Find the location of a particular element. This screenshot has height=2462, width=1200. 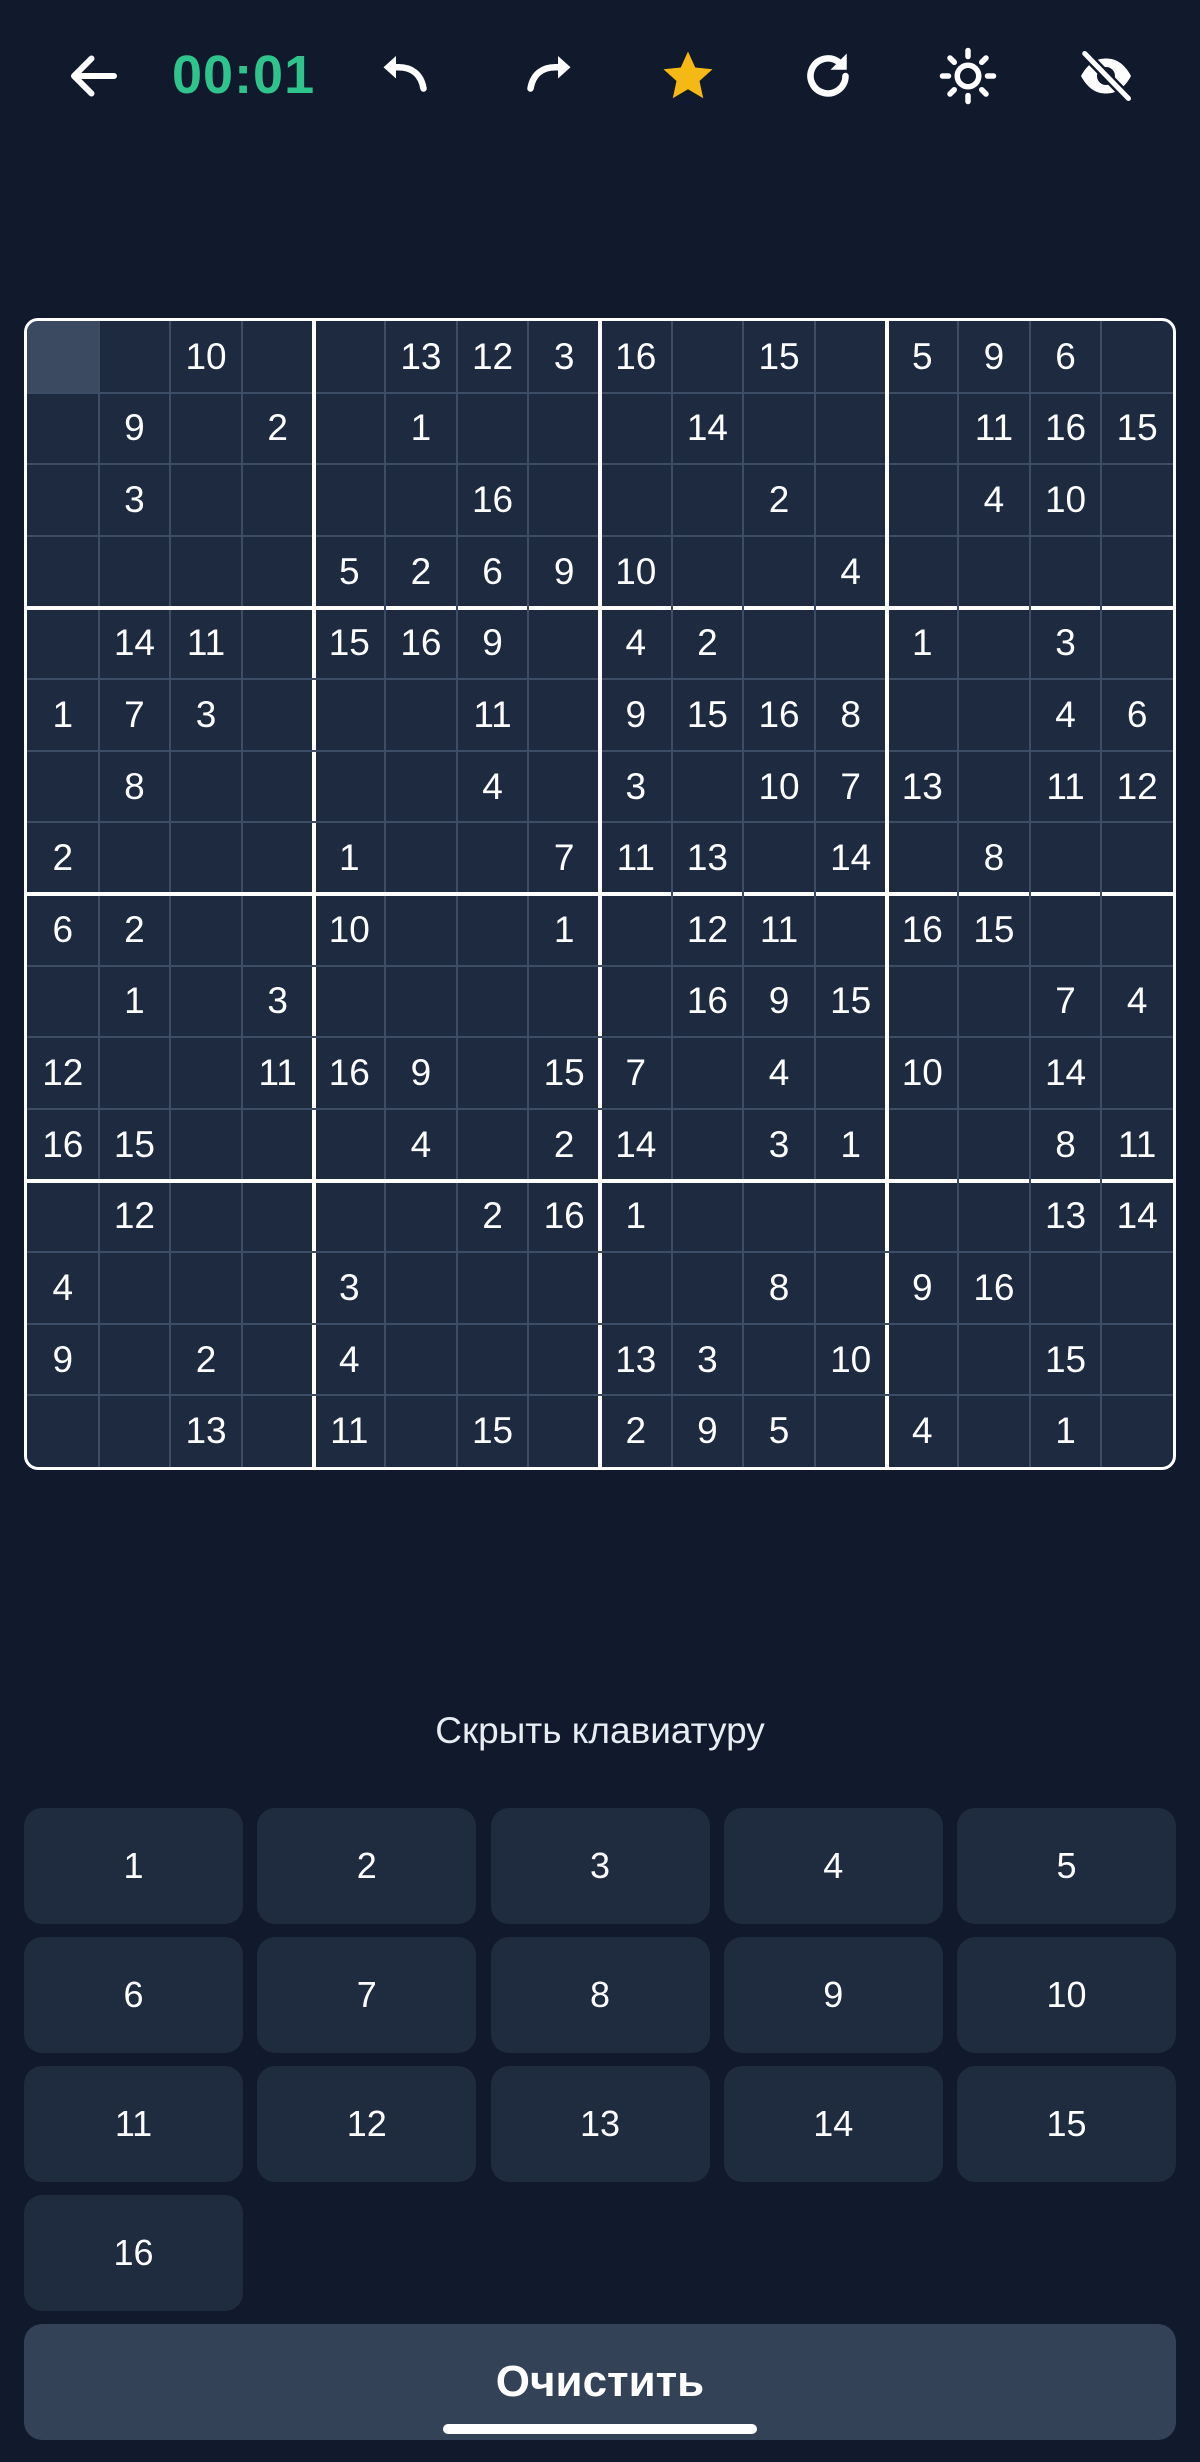

number-key: 15 is located at coordinates (1066, 2124).